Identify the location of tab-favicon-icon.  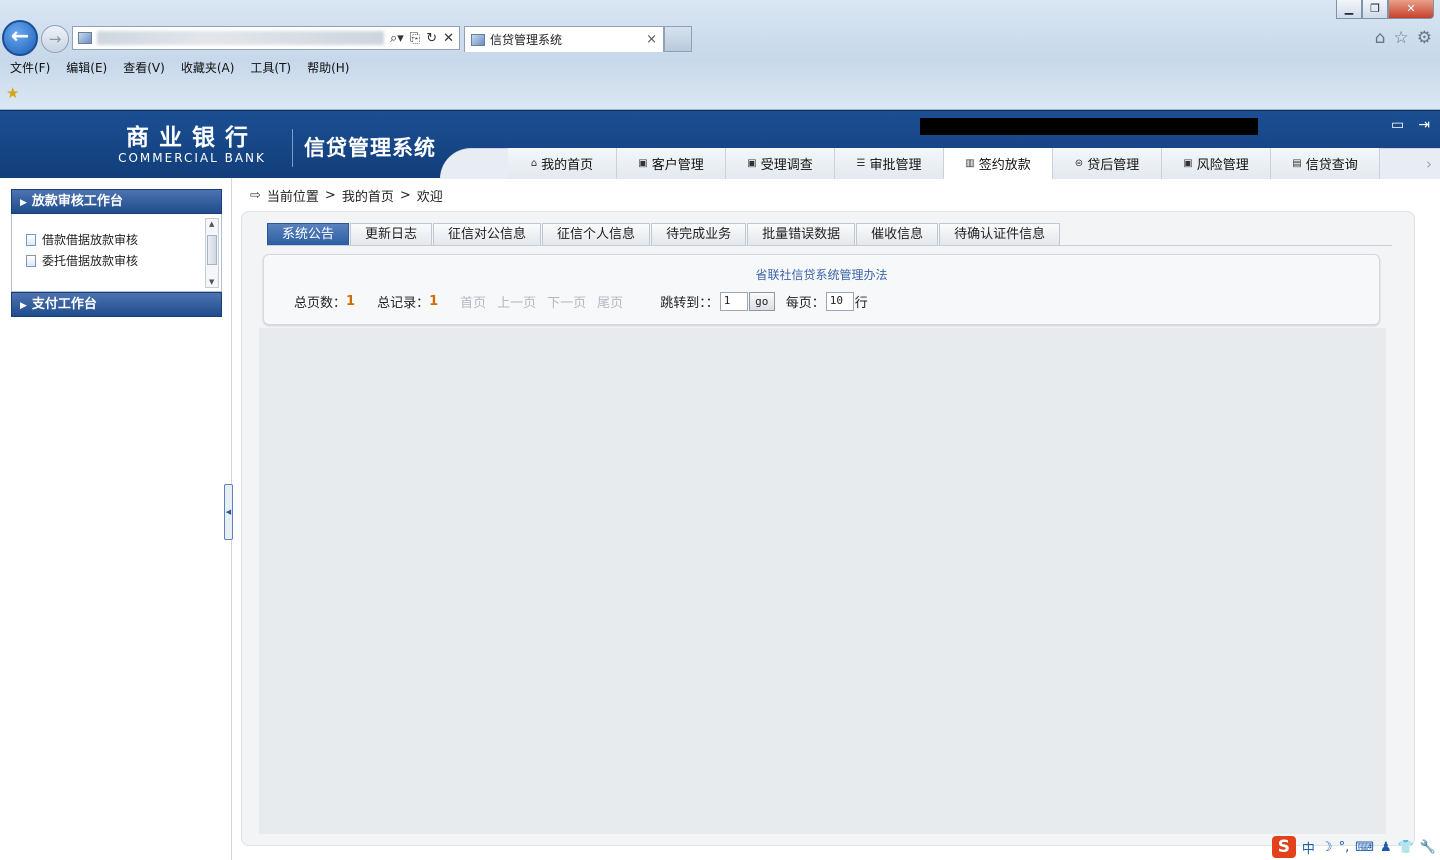
(478, 39).